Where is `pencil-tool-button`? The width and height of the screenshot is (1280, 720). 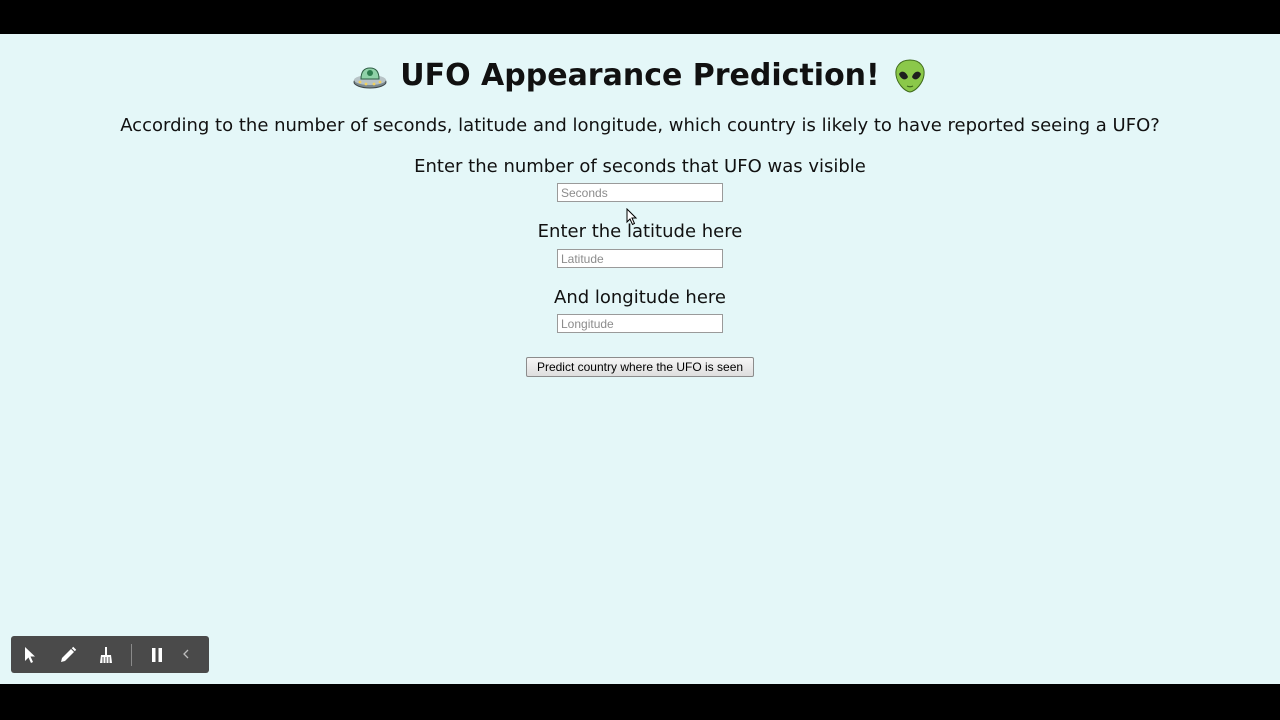
pencil-tool-button is located at coordinates (68, 654).